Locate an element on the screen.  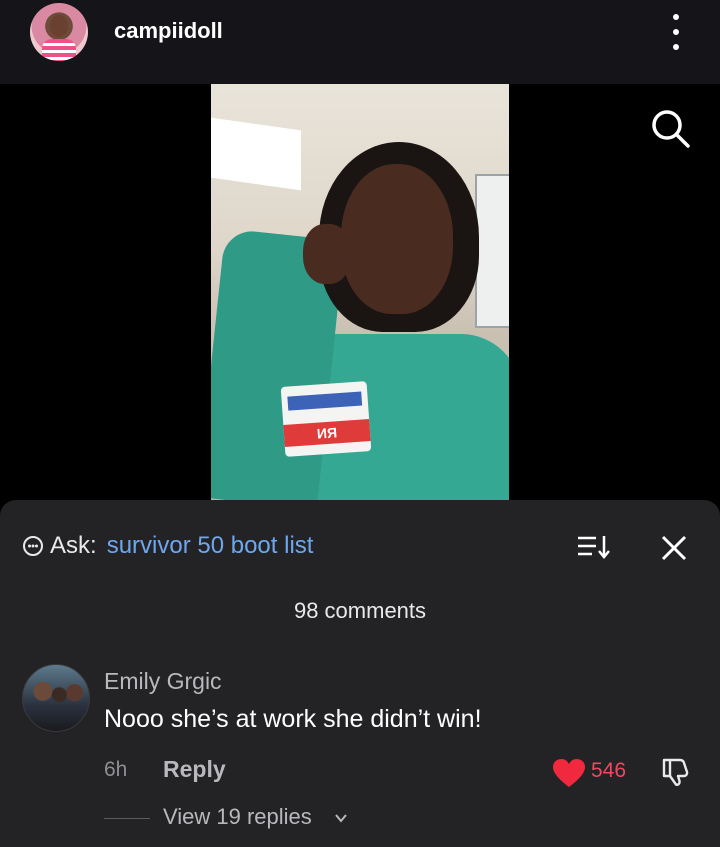
heart-icon is located at coordinates (569, 773).